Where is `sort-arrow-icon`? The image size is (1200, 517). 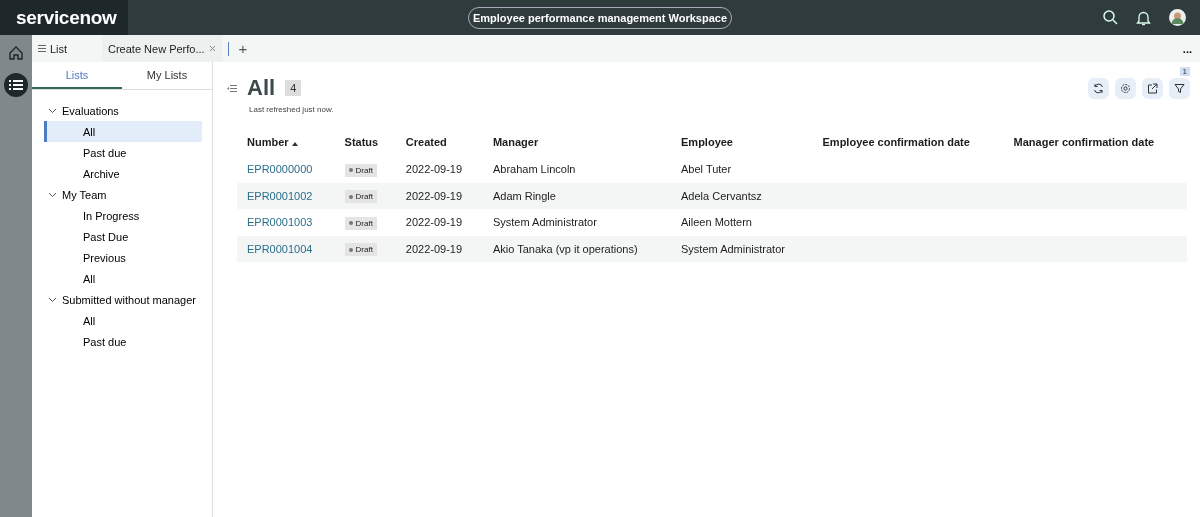 sort-arrow-icon is located at coordinates (294, 144).